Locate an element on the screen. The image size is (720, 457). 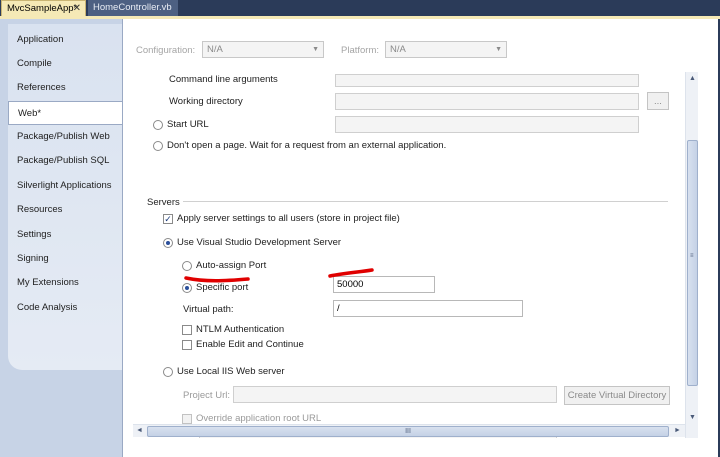
override-root-url-checkbox is located at coordinates (187, 419).